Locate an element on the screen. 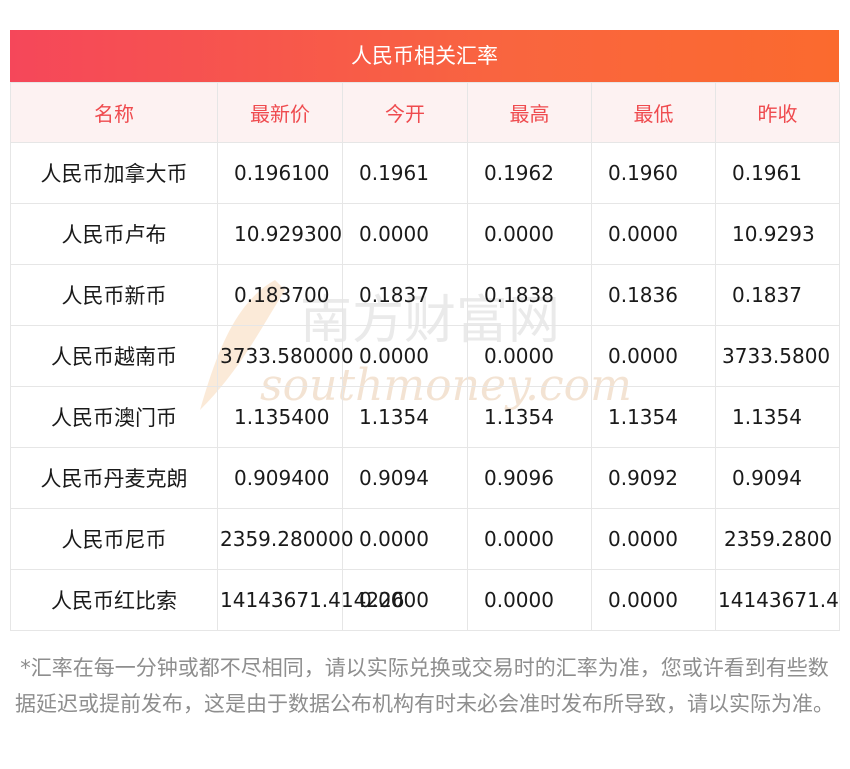  latest-price: 0.196100 is located at coordinates (280, 173).